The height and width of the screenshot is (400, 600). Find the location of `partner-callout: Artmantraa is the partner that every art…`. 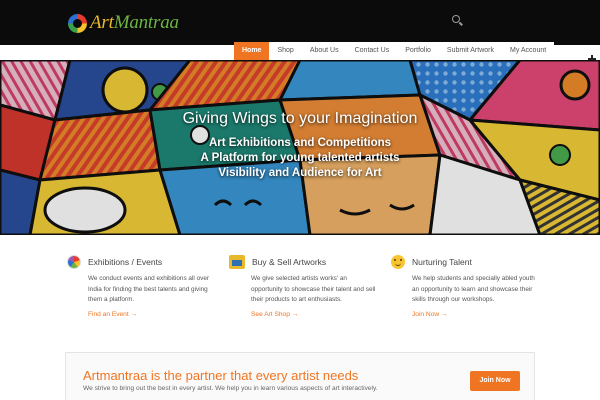

partner-callout: Artmantraa is the partner that every art… is located at coordinates (300, 376).